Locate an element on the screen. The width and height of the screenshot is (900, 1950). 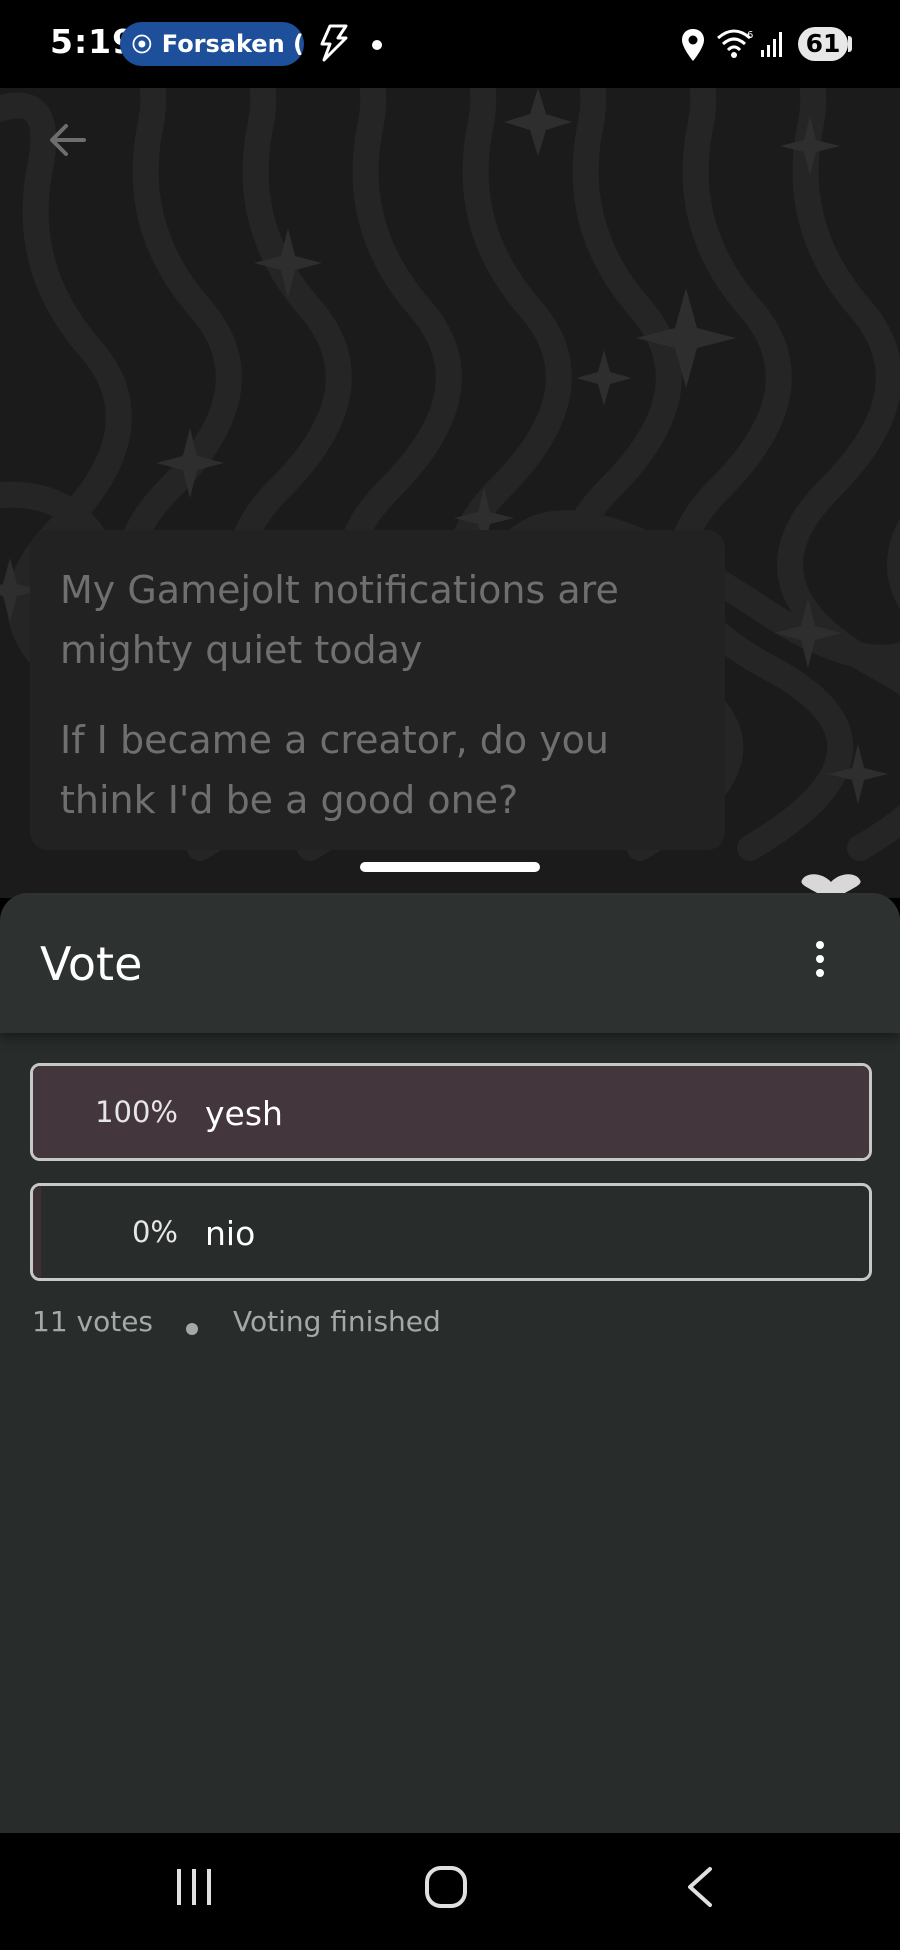
poll-option-nio: 0% nio is located at coordinates (451, 1232).